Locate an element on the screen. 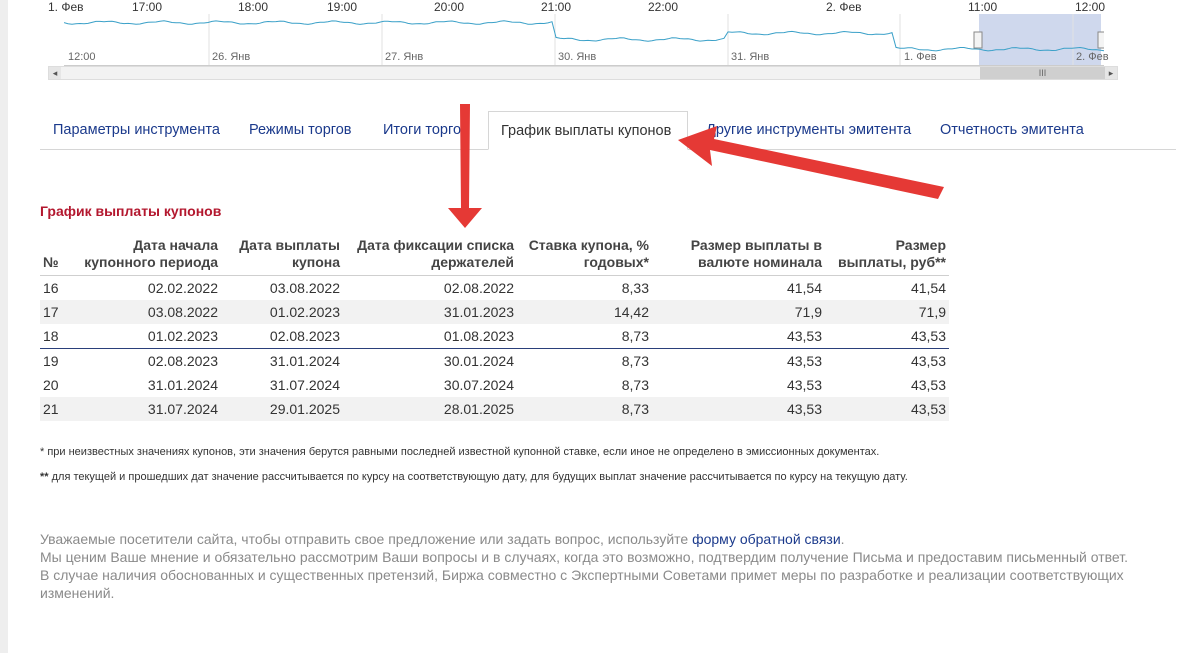 The image size is (1200, 653). bottom-tick: 27. Янв is located at coordinates (404, 57).